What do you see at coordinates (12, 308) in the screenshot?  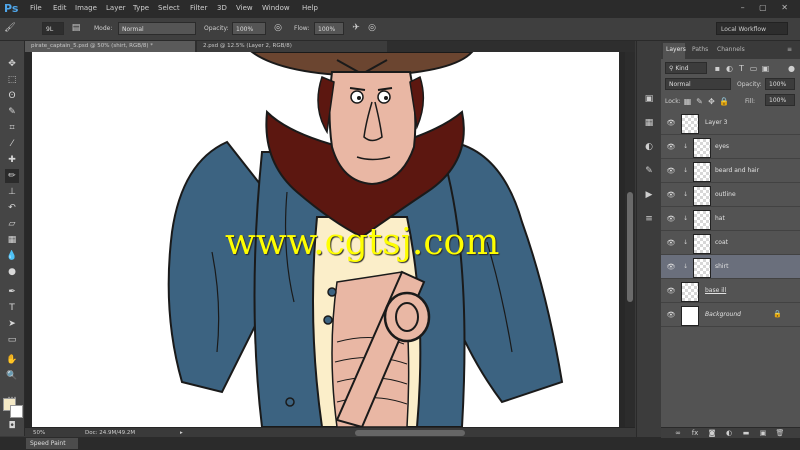 I see `type-tool-icon: T` at bounding box center [12, 308].